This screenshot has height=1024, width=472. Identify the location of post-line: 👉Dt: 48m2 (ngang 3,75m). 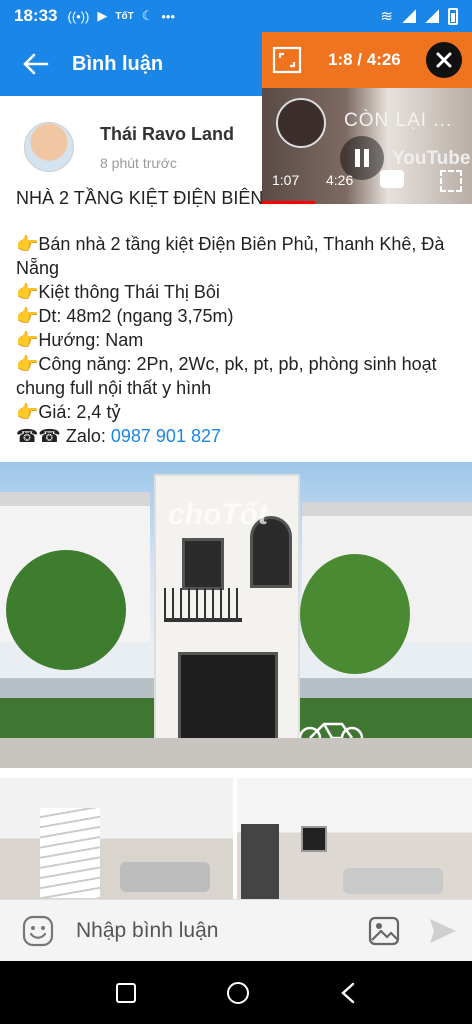
(125, 316).